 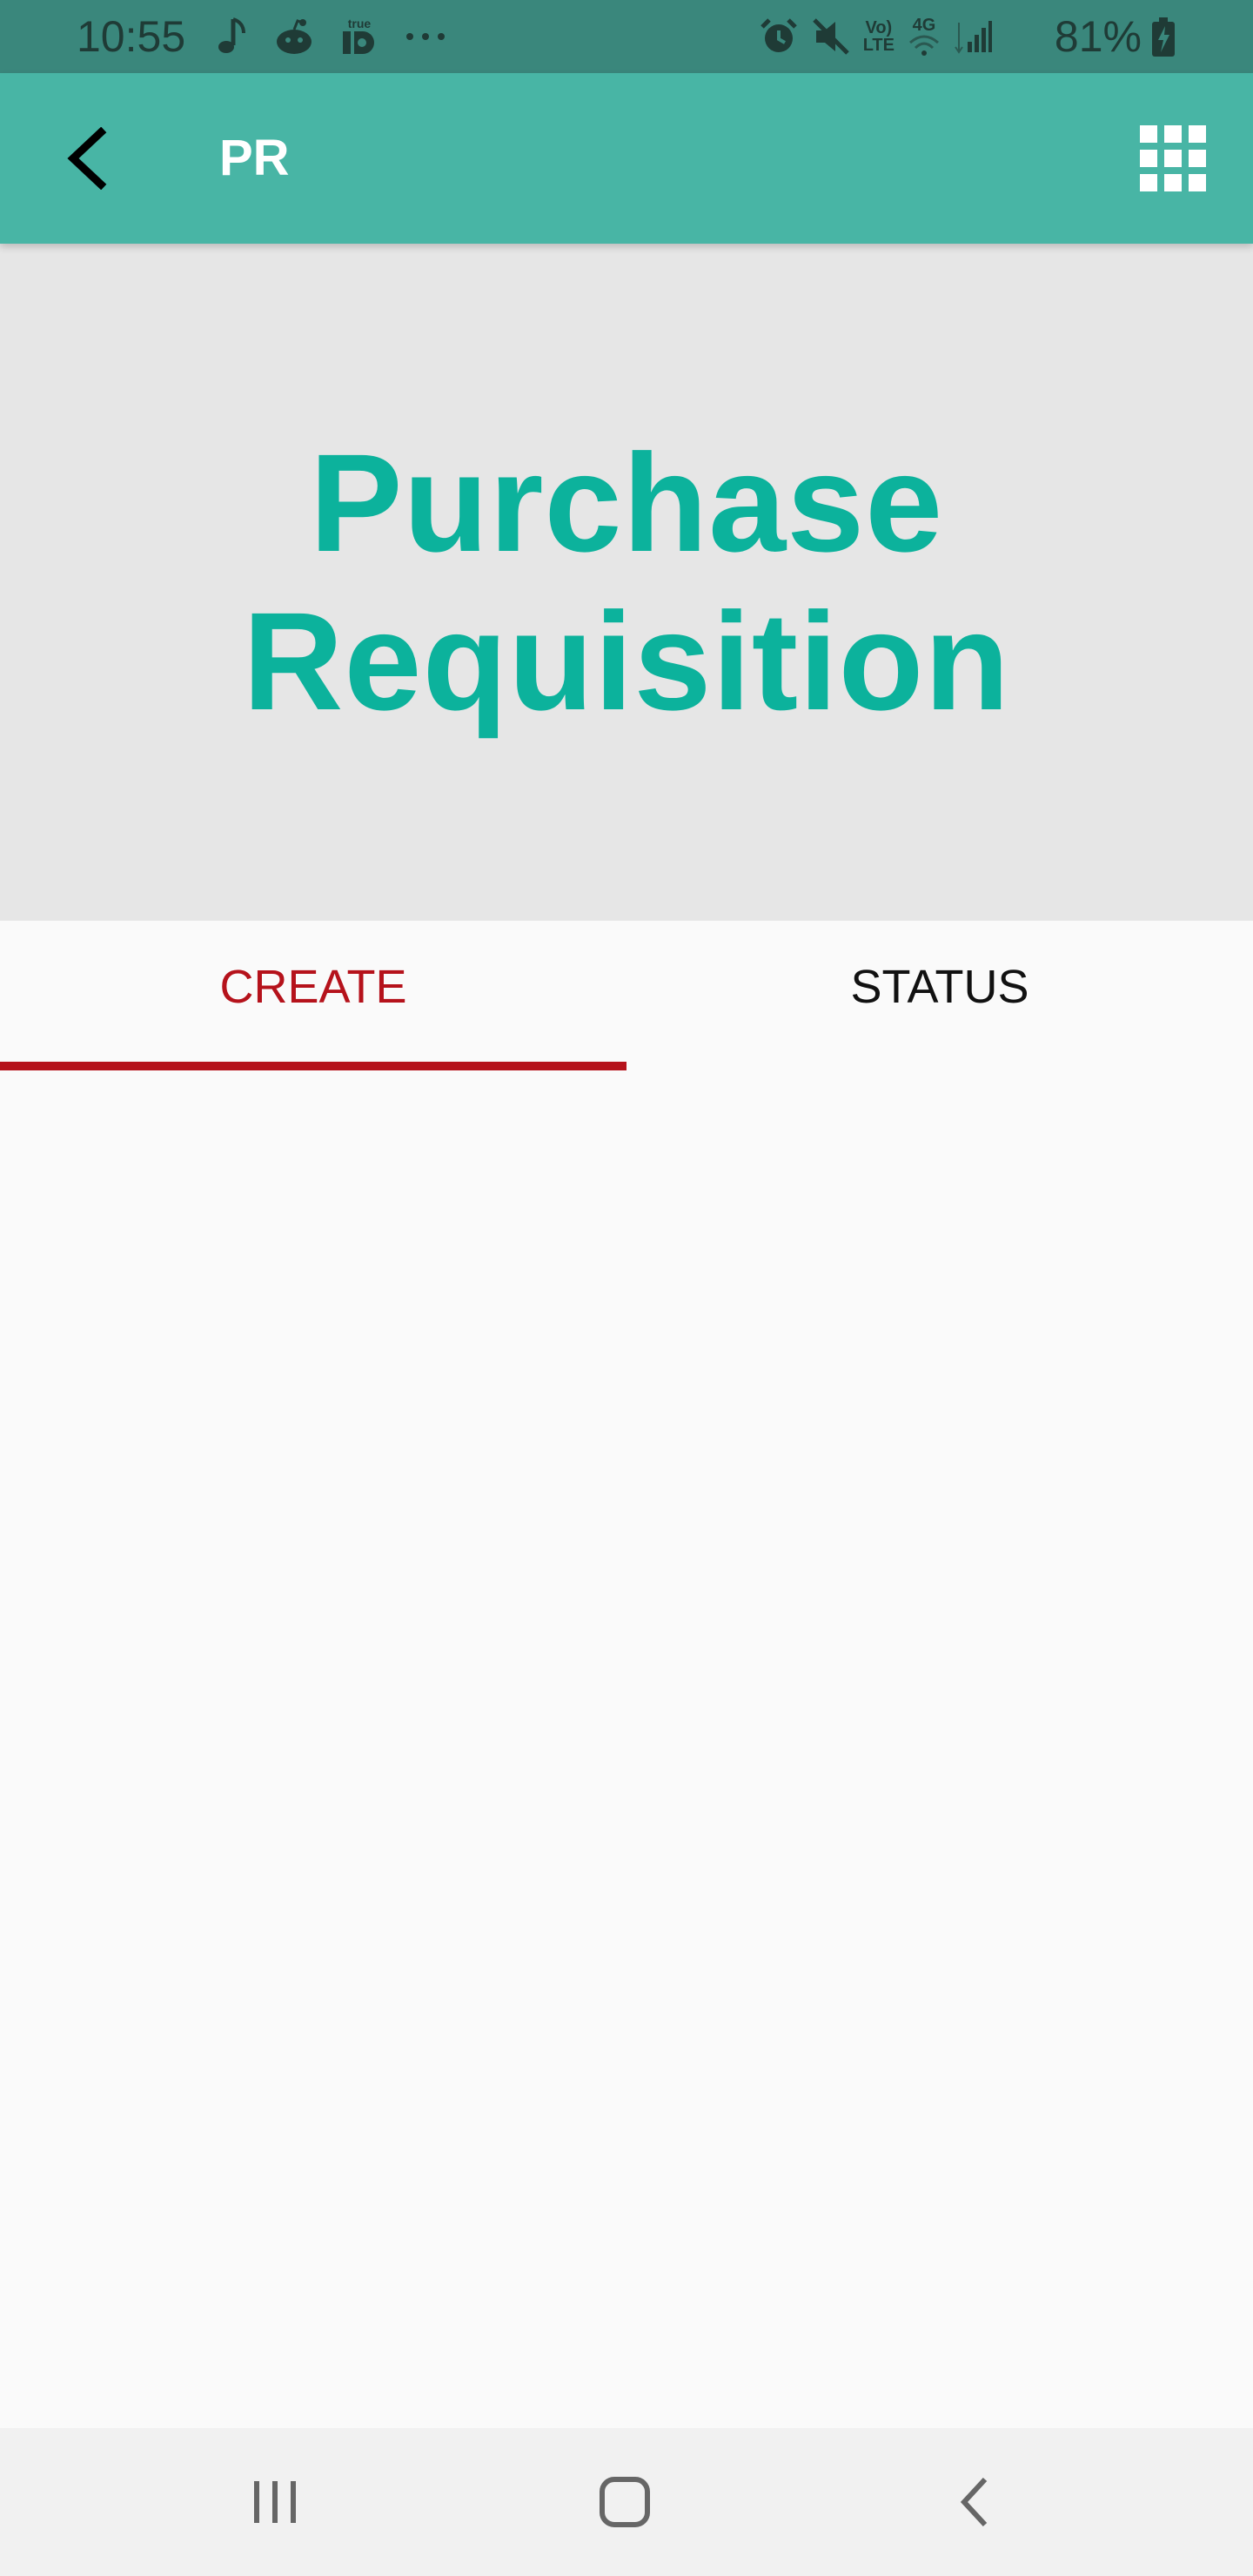 What do you see at coordinates (231, 37) in the screenshot?
I see `music-note-icon` at bounding box center [231, 37].